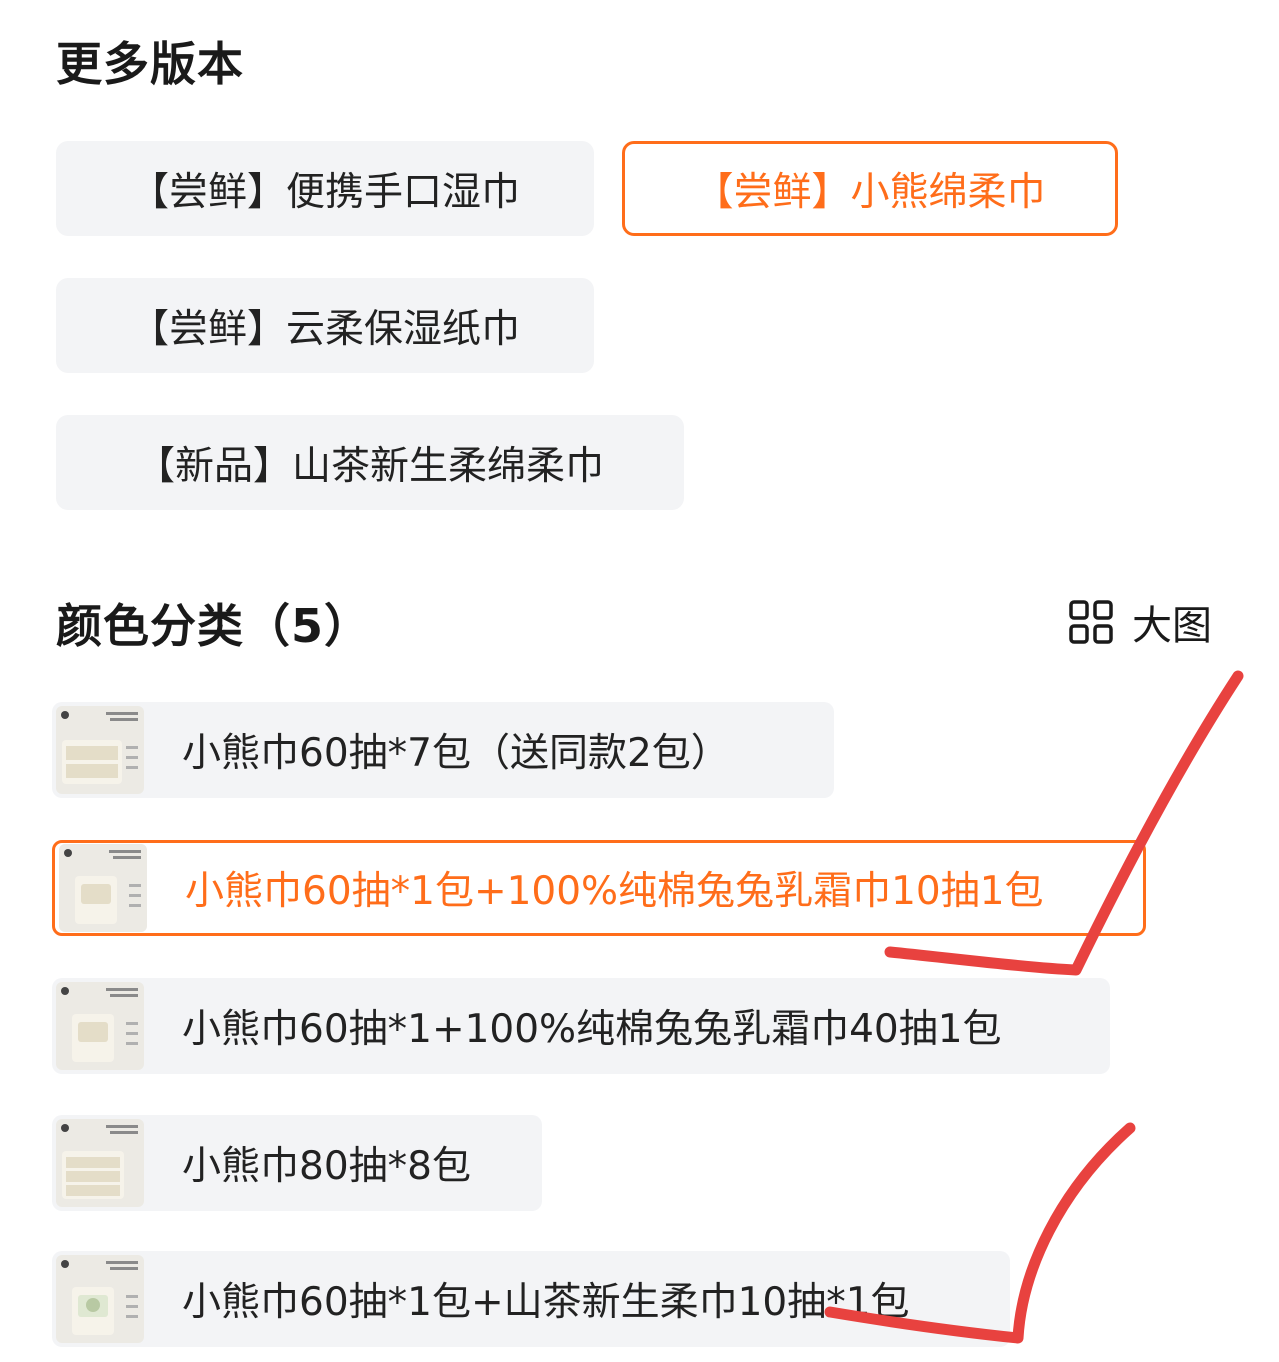  I want to click on sku-option-1: 小熊巾60抽*7包（送同款2包）, so click(443, 750).